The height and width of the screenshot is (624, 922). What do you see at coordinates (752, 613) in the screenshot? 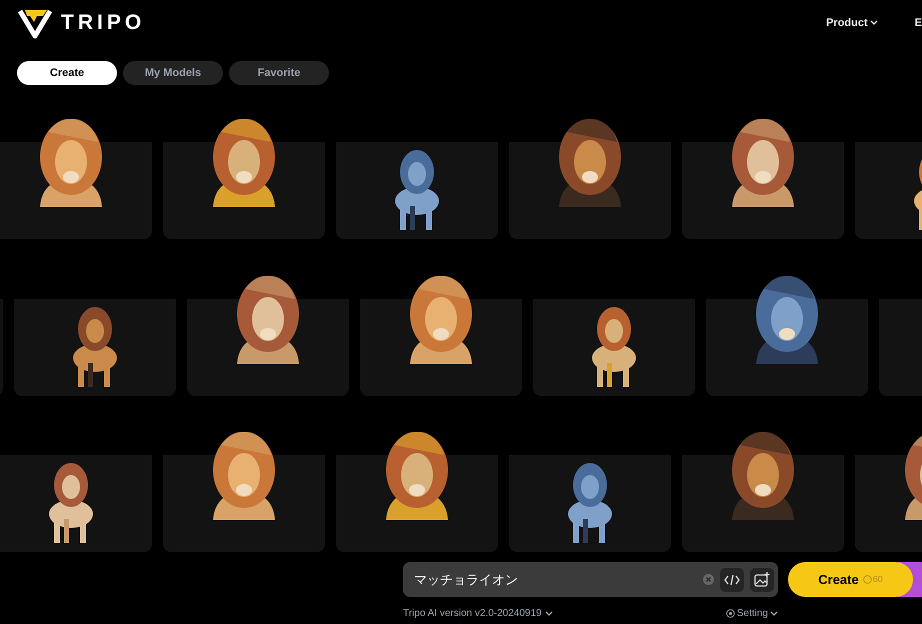
I see `setting-link: Setting` at bounding box center [752, 613].